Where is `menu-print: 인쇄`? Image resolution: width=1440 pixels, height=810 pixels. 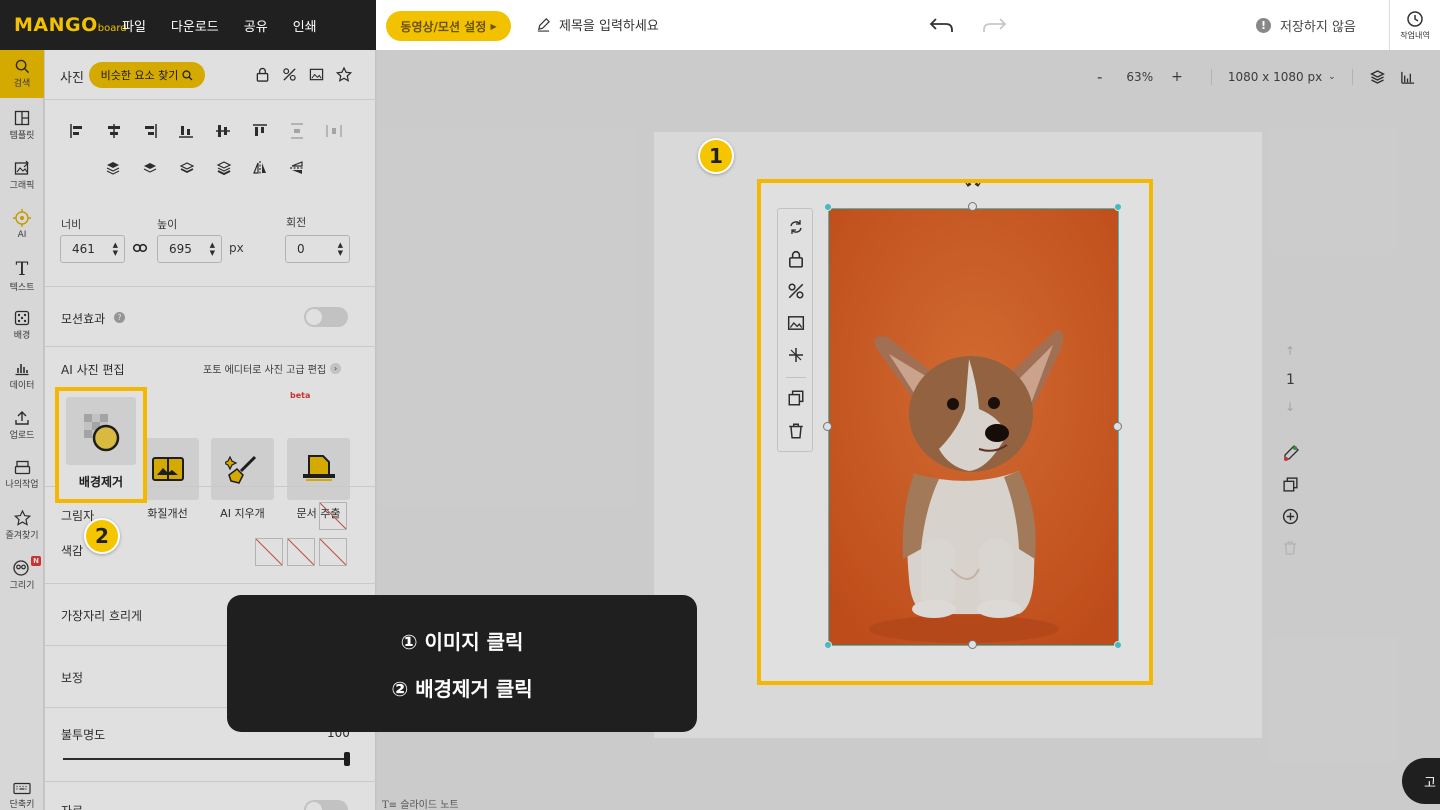 menu-print: 인쇄 is located at coordinates (305, 25).